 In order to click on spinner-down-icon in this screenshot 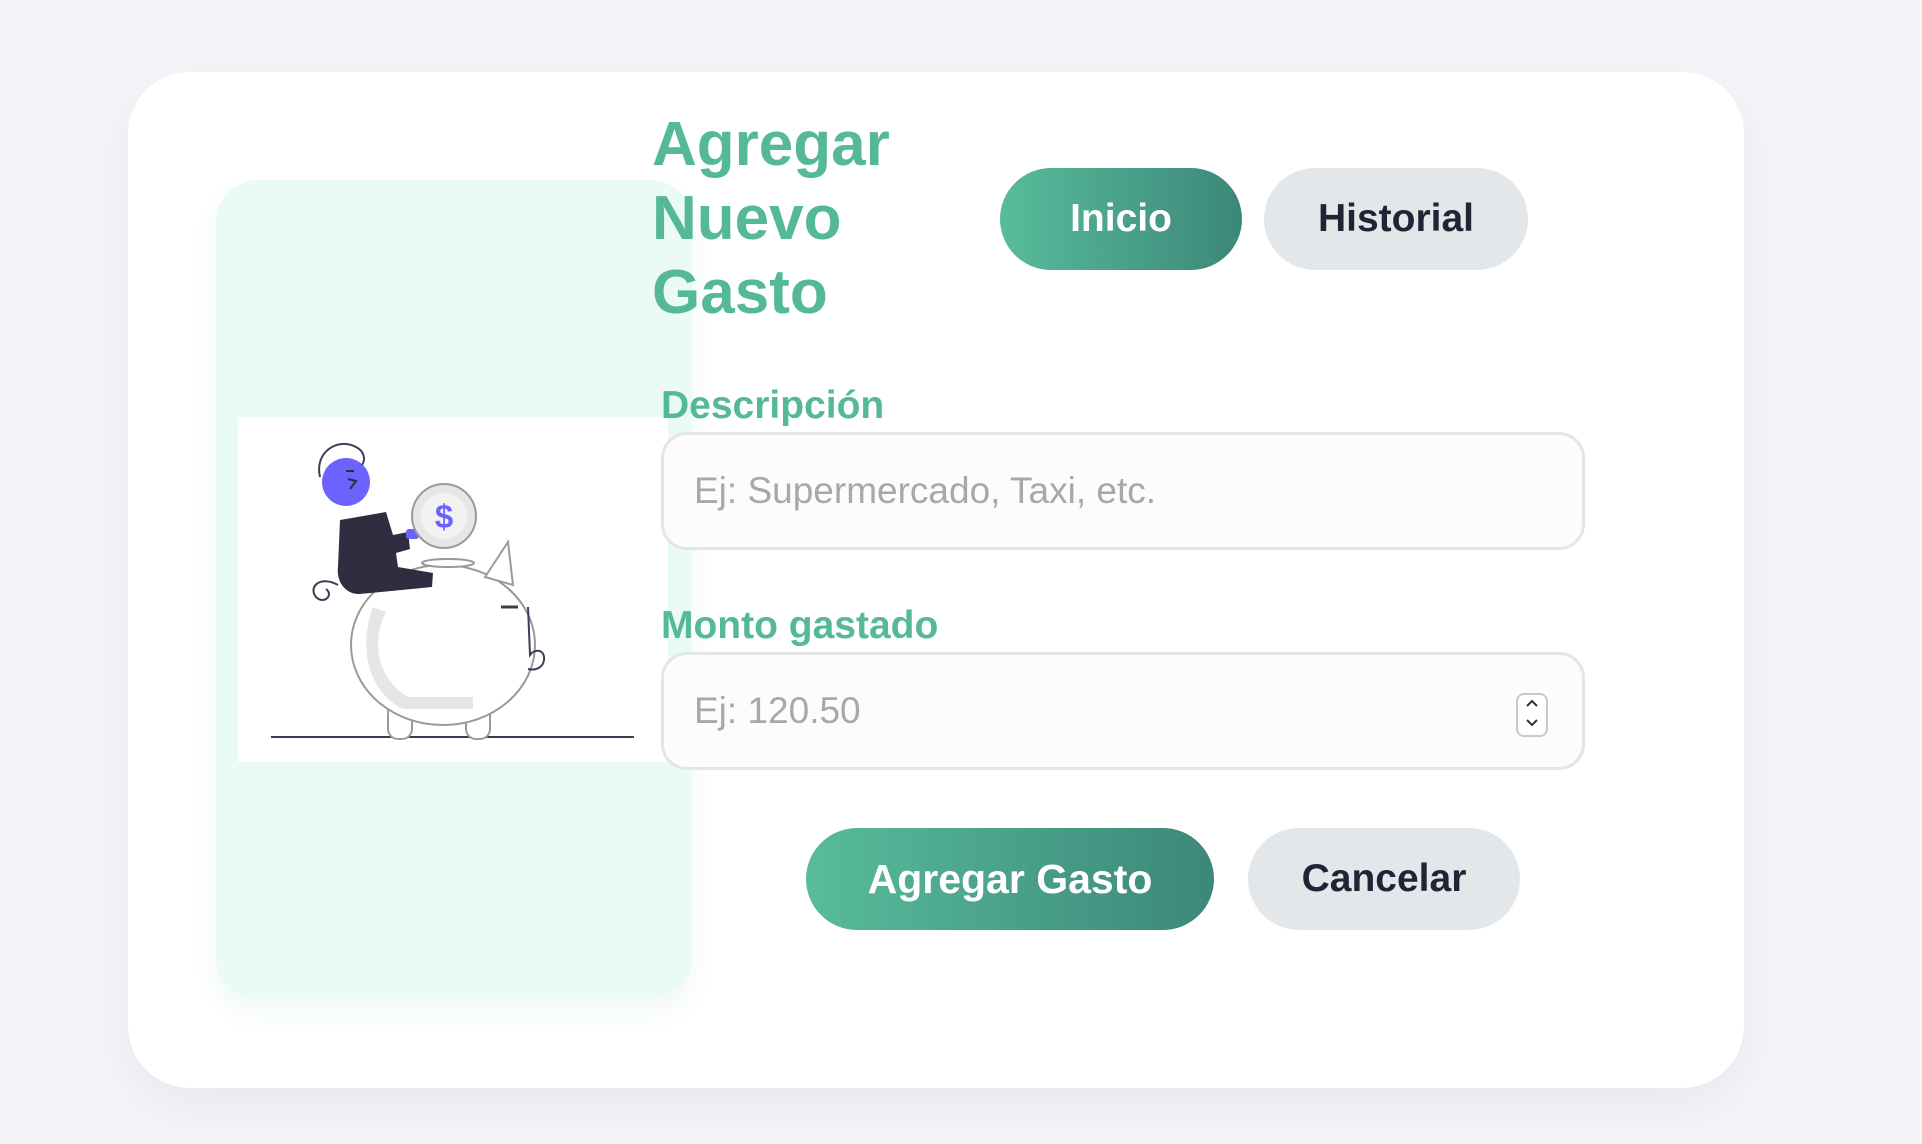, I will do `click(1532, 725)`.